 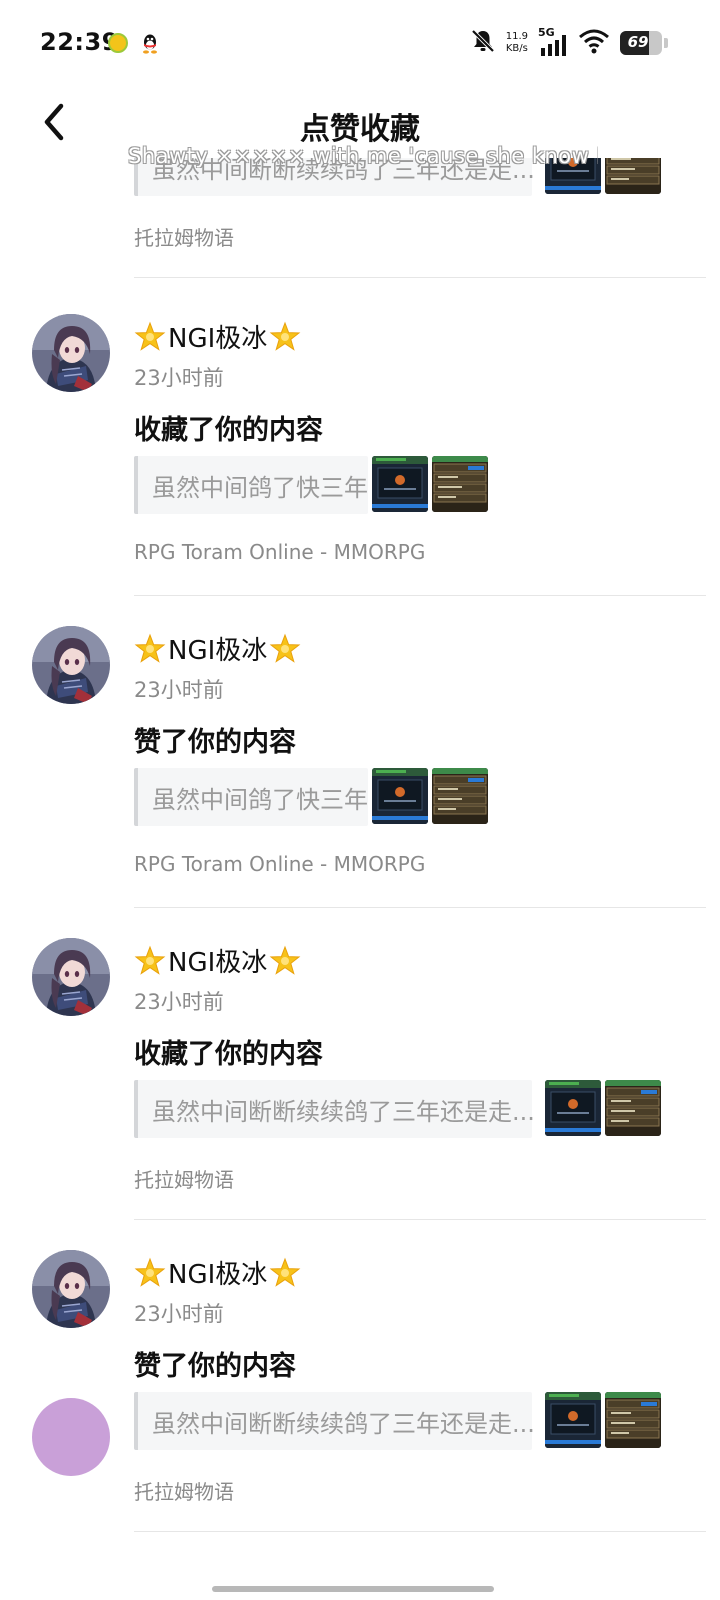 What do you see at coordinates (360, 218) in the screenshot?
I see `notification-item-partial: 虽然中间断断续续鸽了三年还是走... 托拉姆物语` at bounding box center [360, 218].